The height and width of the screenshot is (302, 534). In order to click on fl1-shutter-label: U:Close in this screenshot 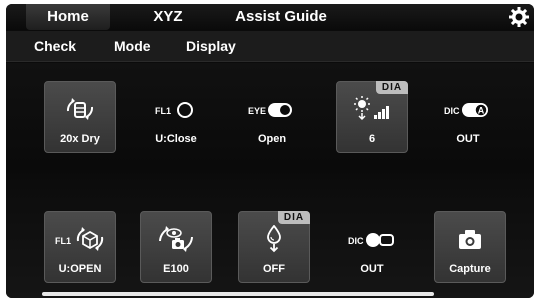, I will do `click(176, 139)`.